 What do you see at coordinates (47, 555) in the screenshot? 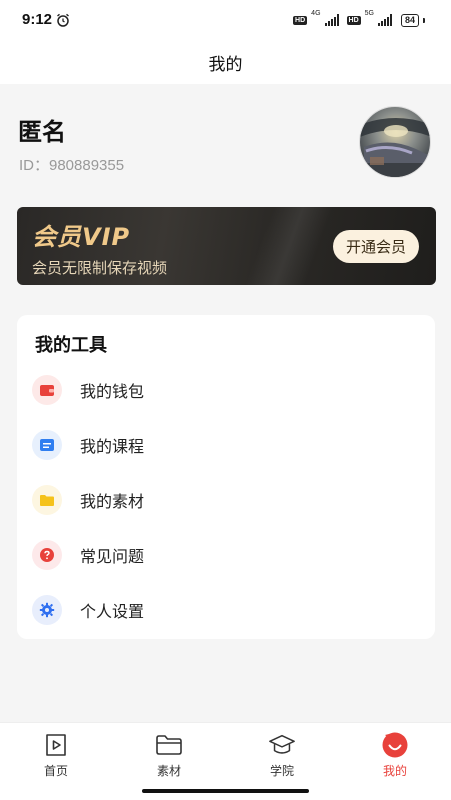
I see `question-icon` at bounding box center [47, 555].